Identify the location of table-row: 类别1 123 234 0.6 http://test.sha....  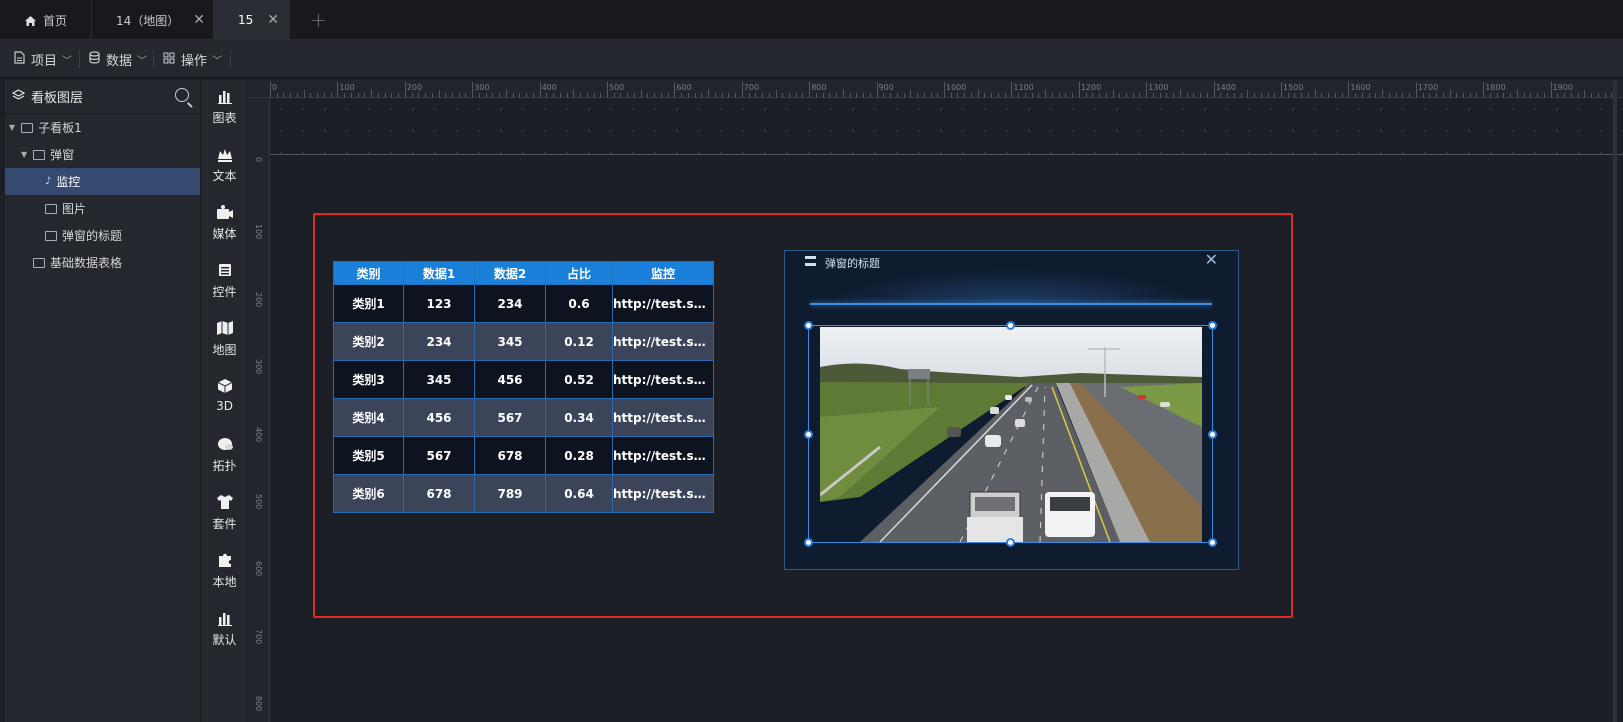
(523, 303).